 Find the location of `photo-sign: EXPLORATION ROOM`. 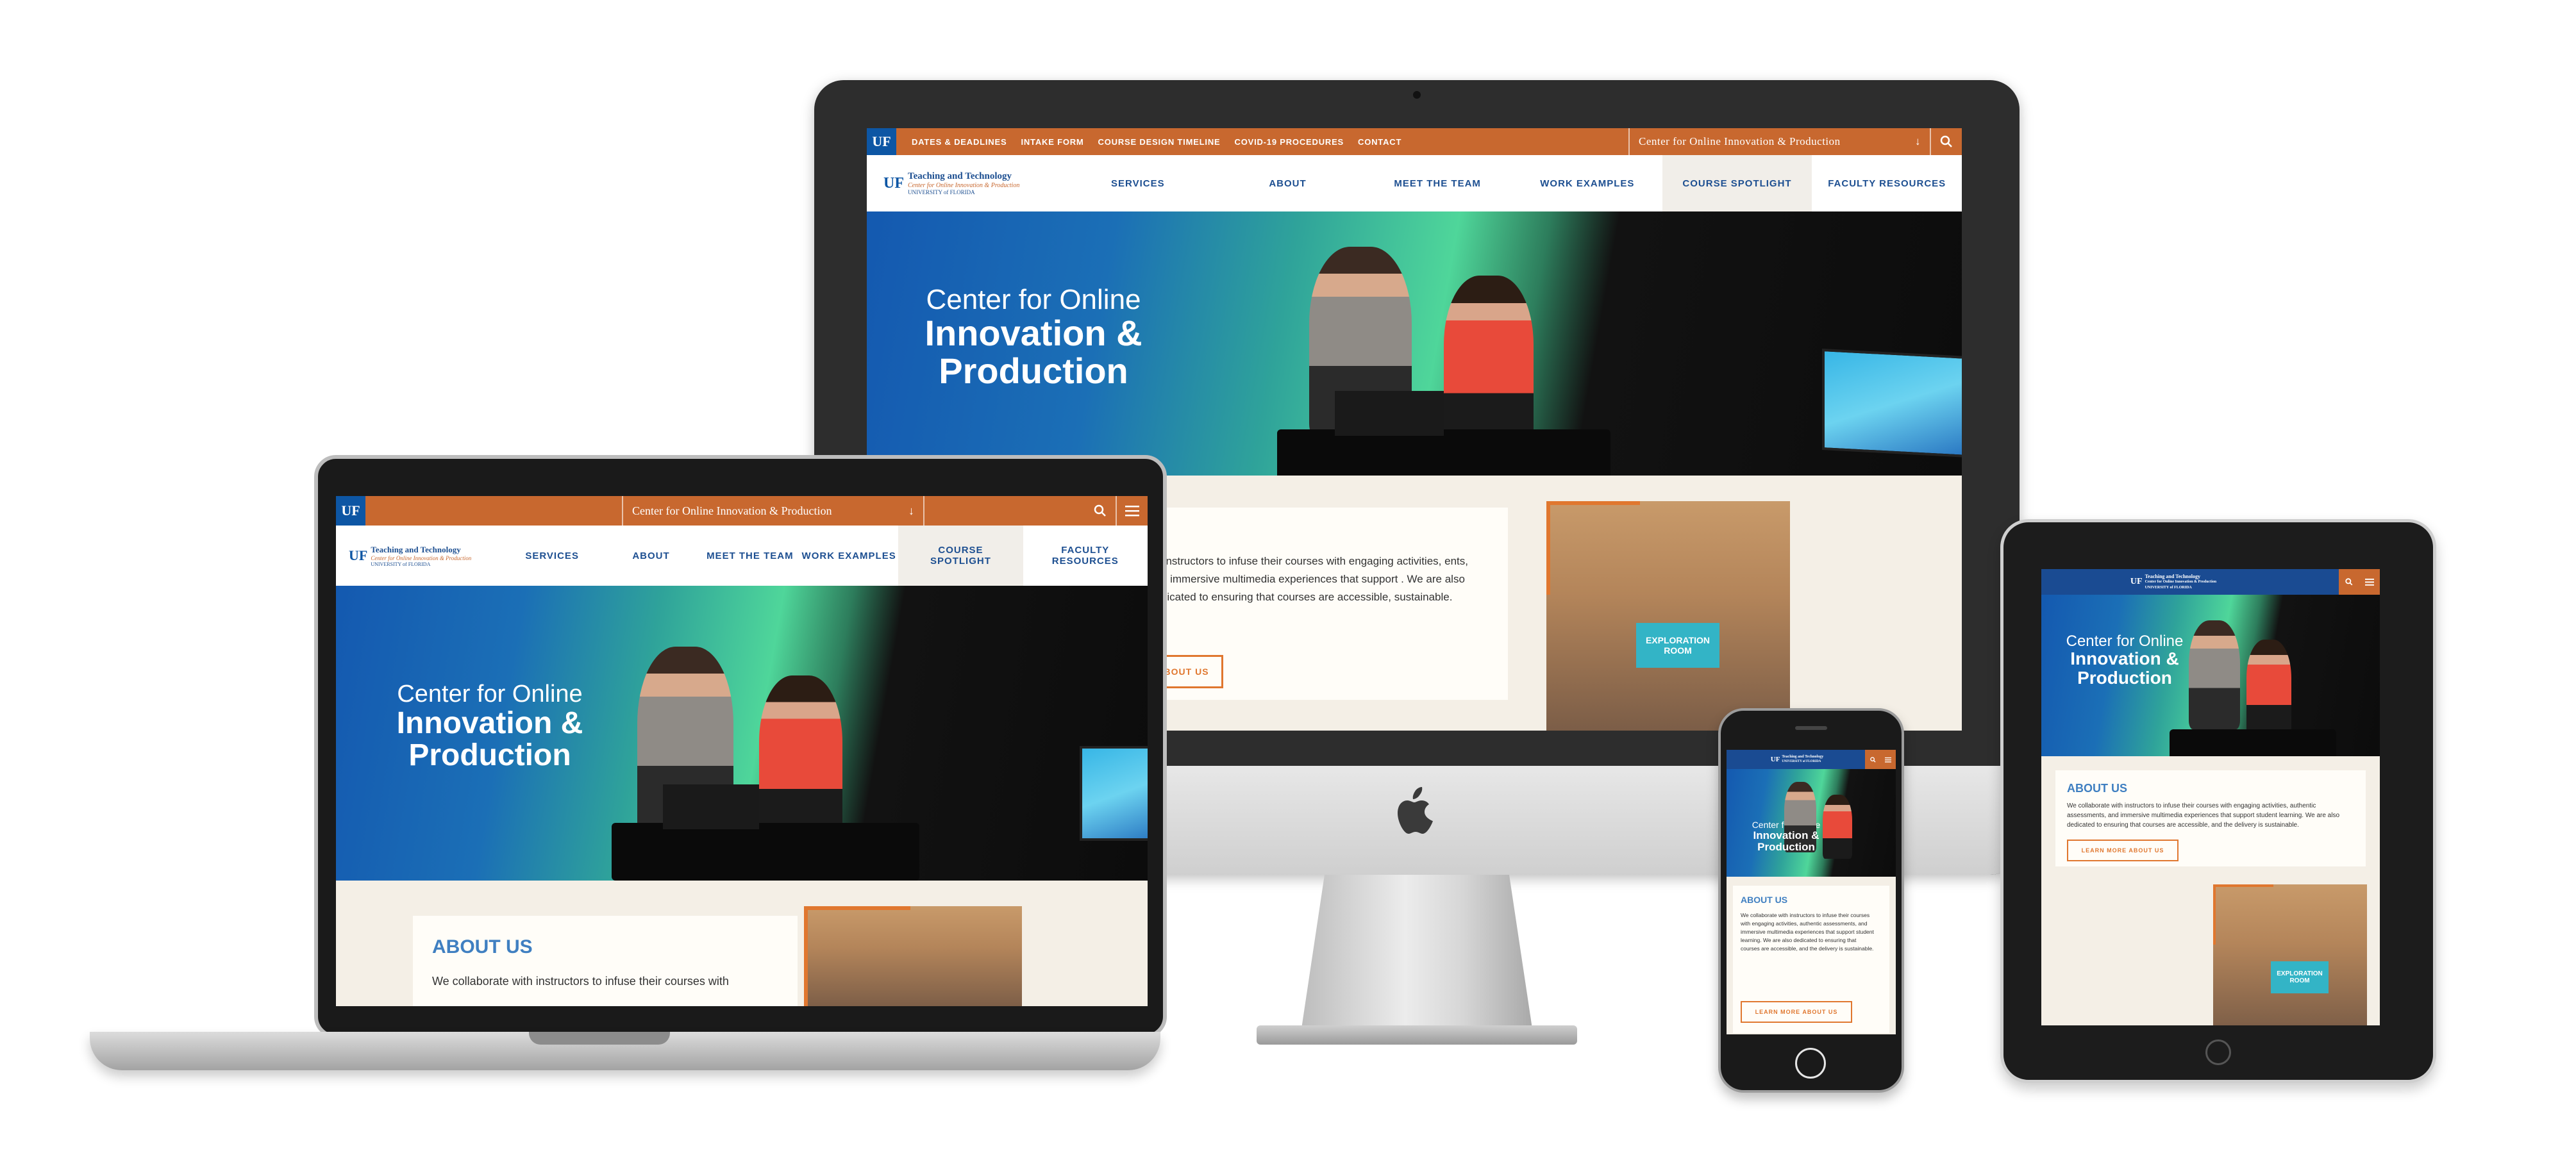

photo-sign: EXPLORATION ROOM is located at coordinates (1677, 645).